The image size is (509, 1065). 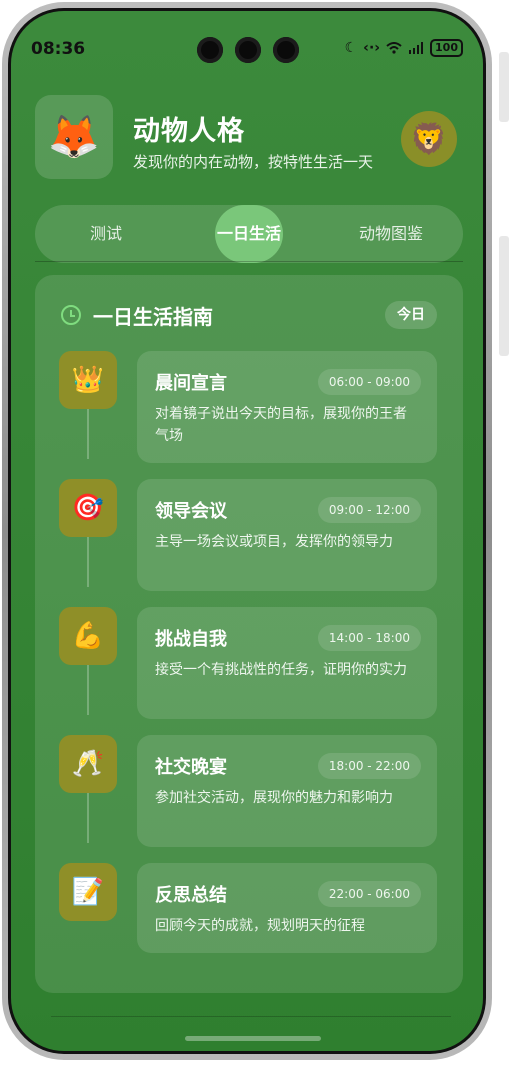 I want to click on flexed-biceps-icon: 💪, so click(x=88, y=636).